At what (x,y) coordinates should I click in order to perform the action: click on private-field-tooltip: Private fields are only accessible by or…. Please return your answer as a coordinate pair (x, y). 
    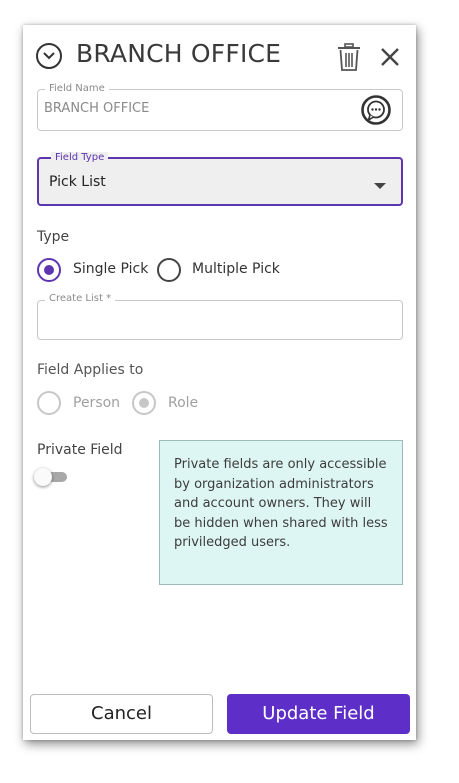
    Looking at the image, I should click on (281, 512).